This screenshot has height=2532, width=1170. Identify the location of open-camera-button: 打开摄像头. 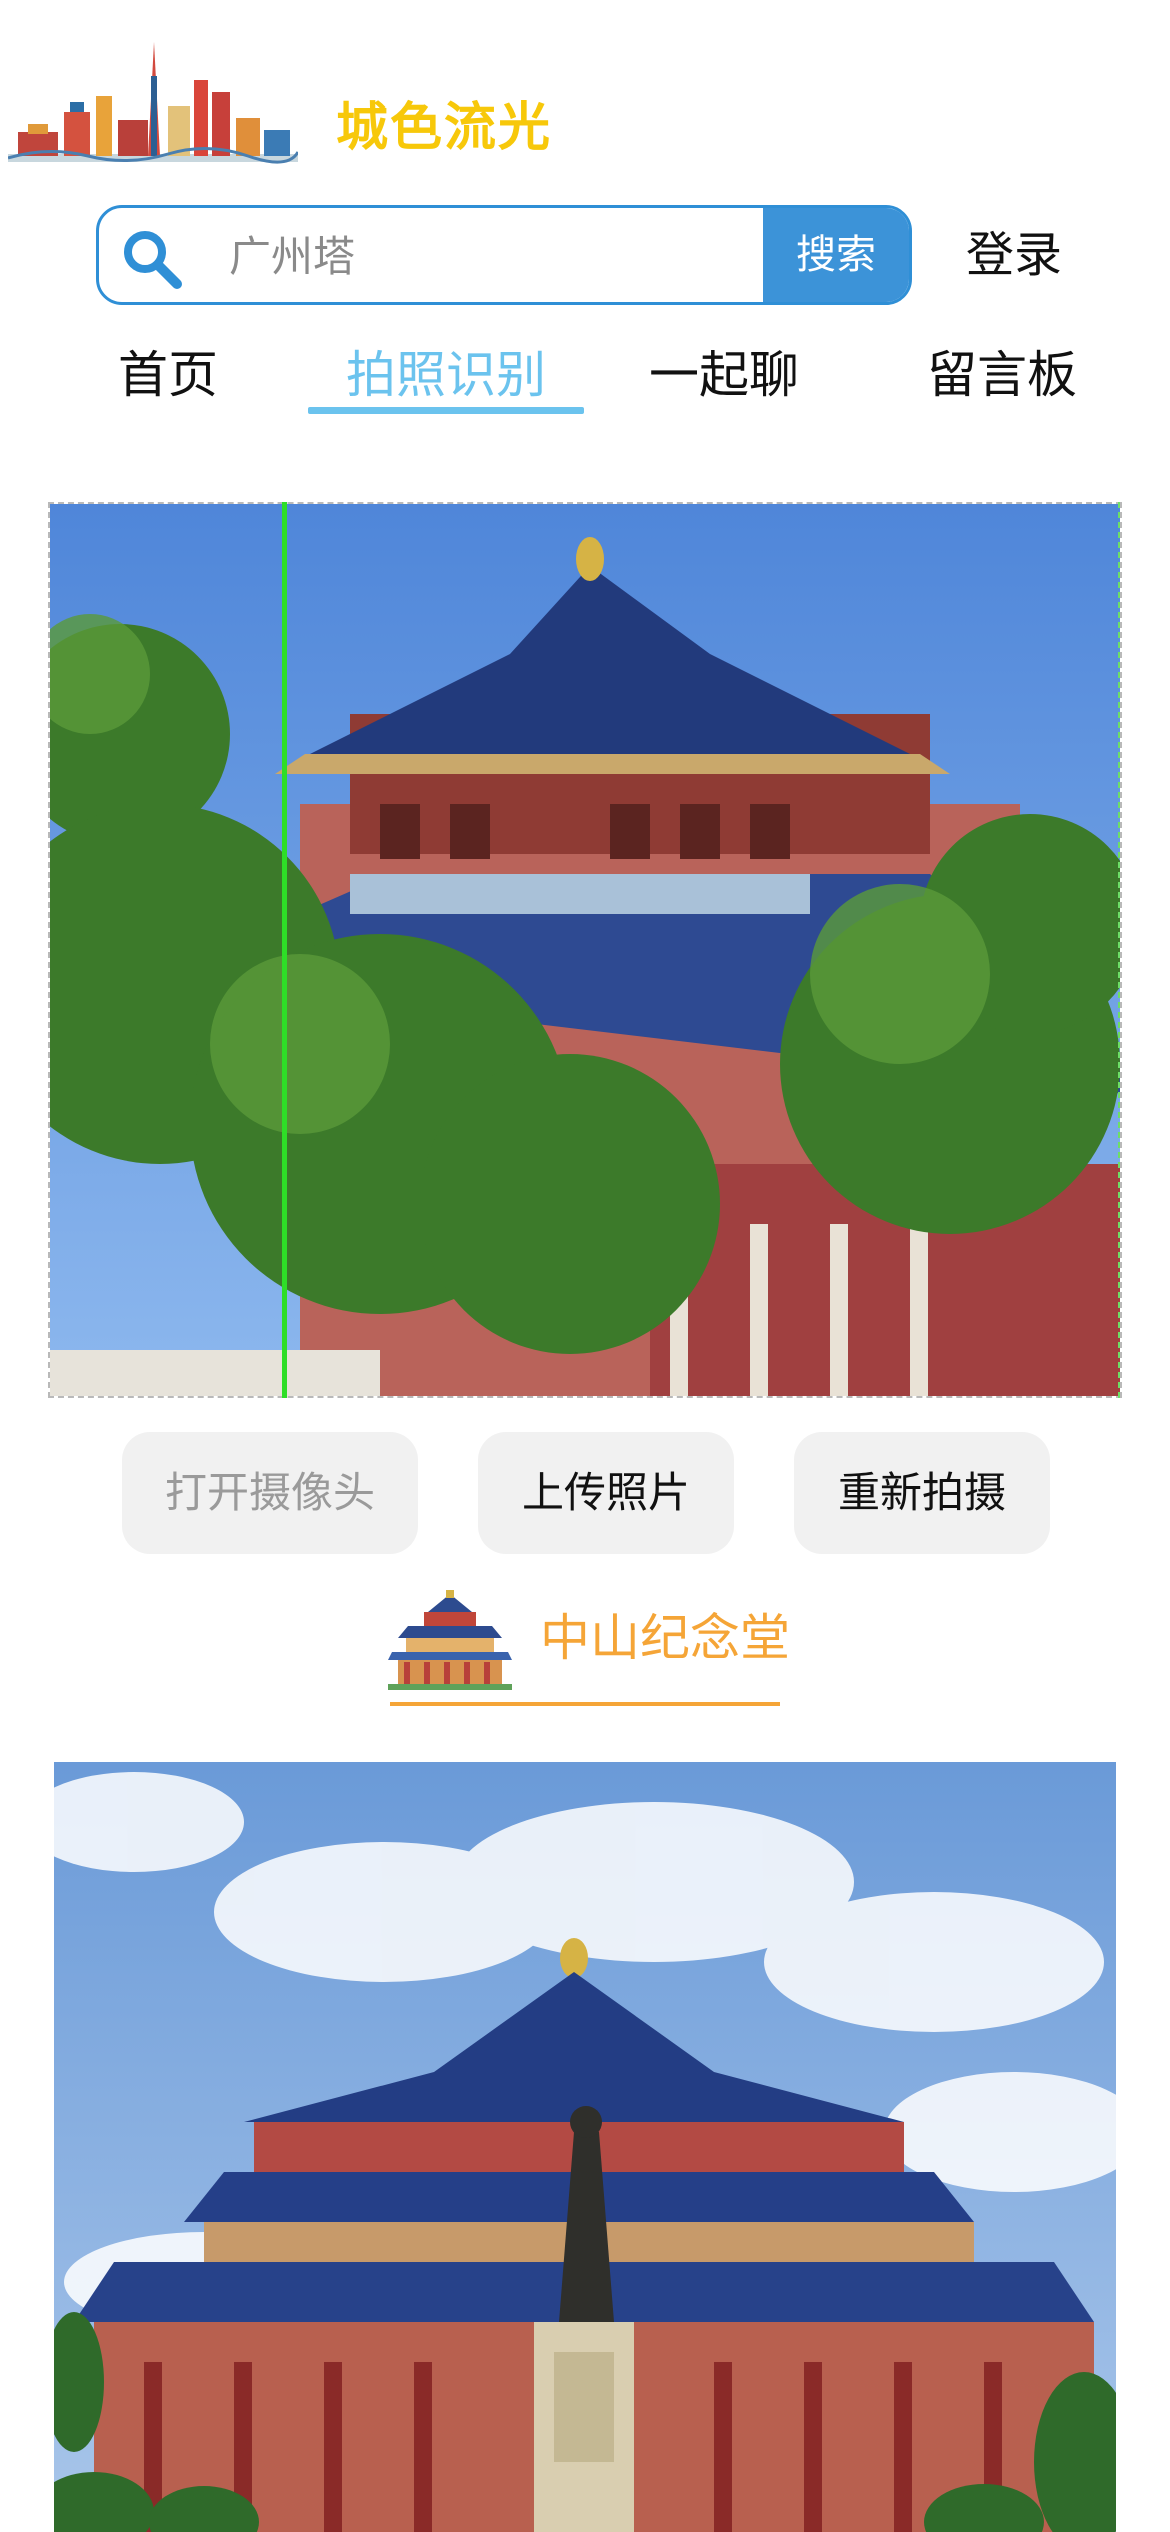
(270, 1493).